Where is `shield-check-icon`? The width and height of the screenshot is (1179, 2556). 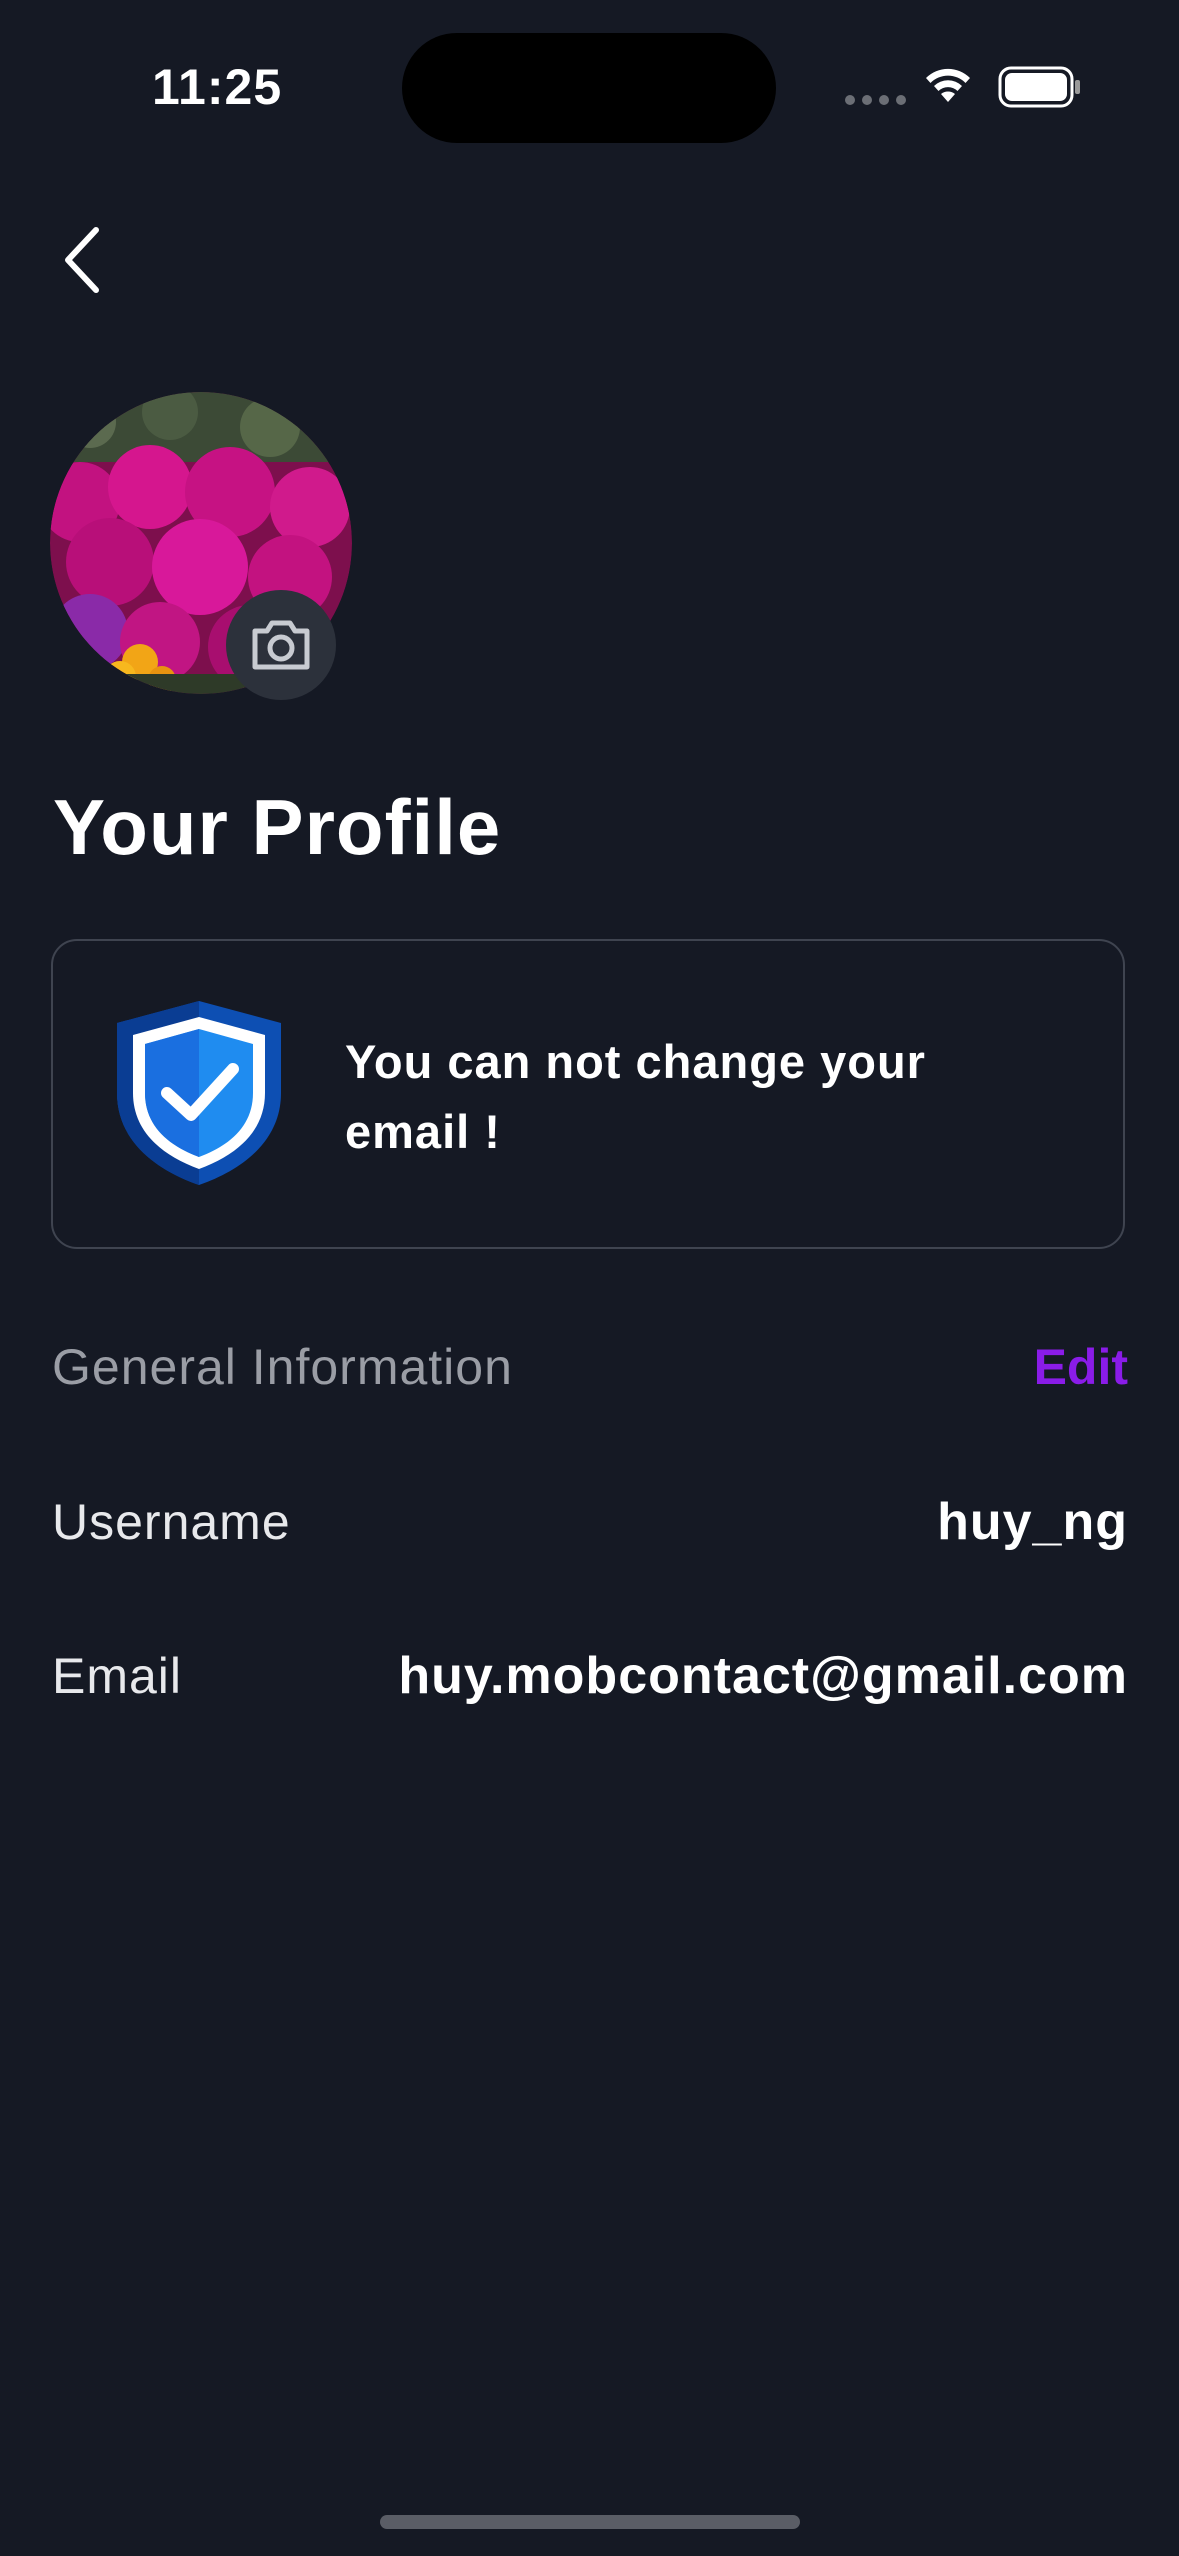 shield-check-icon is located at coordinates (199, 1093).